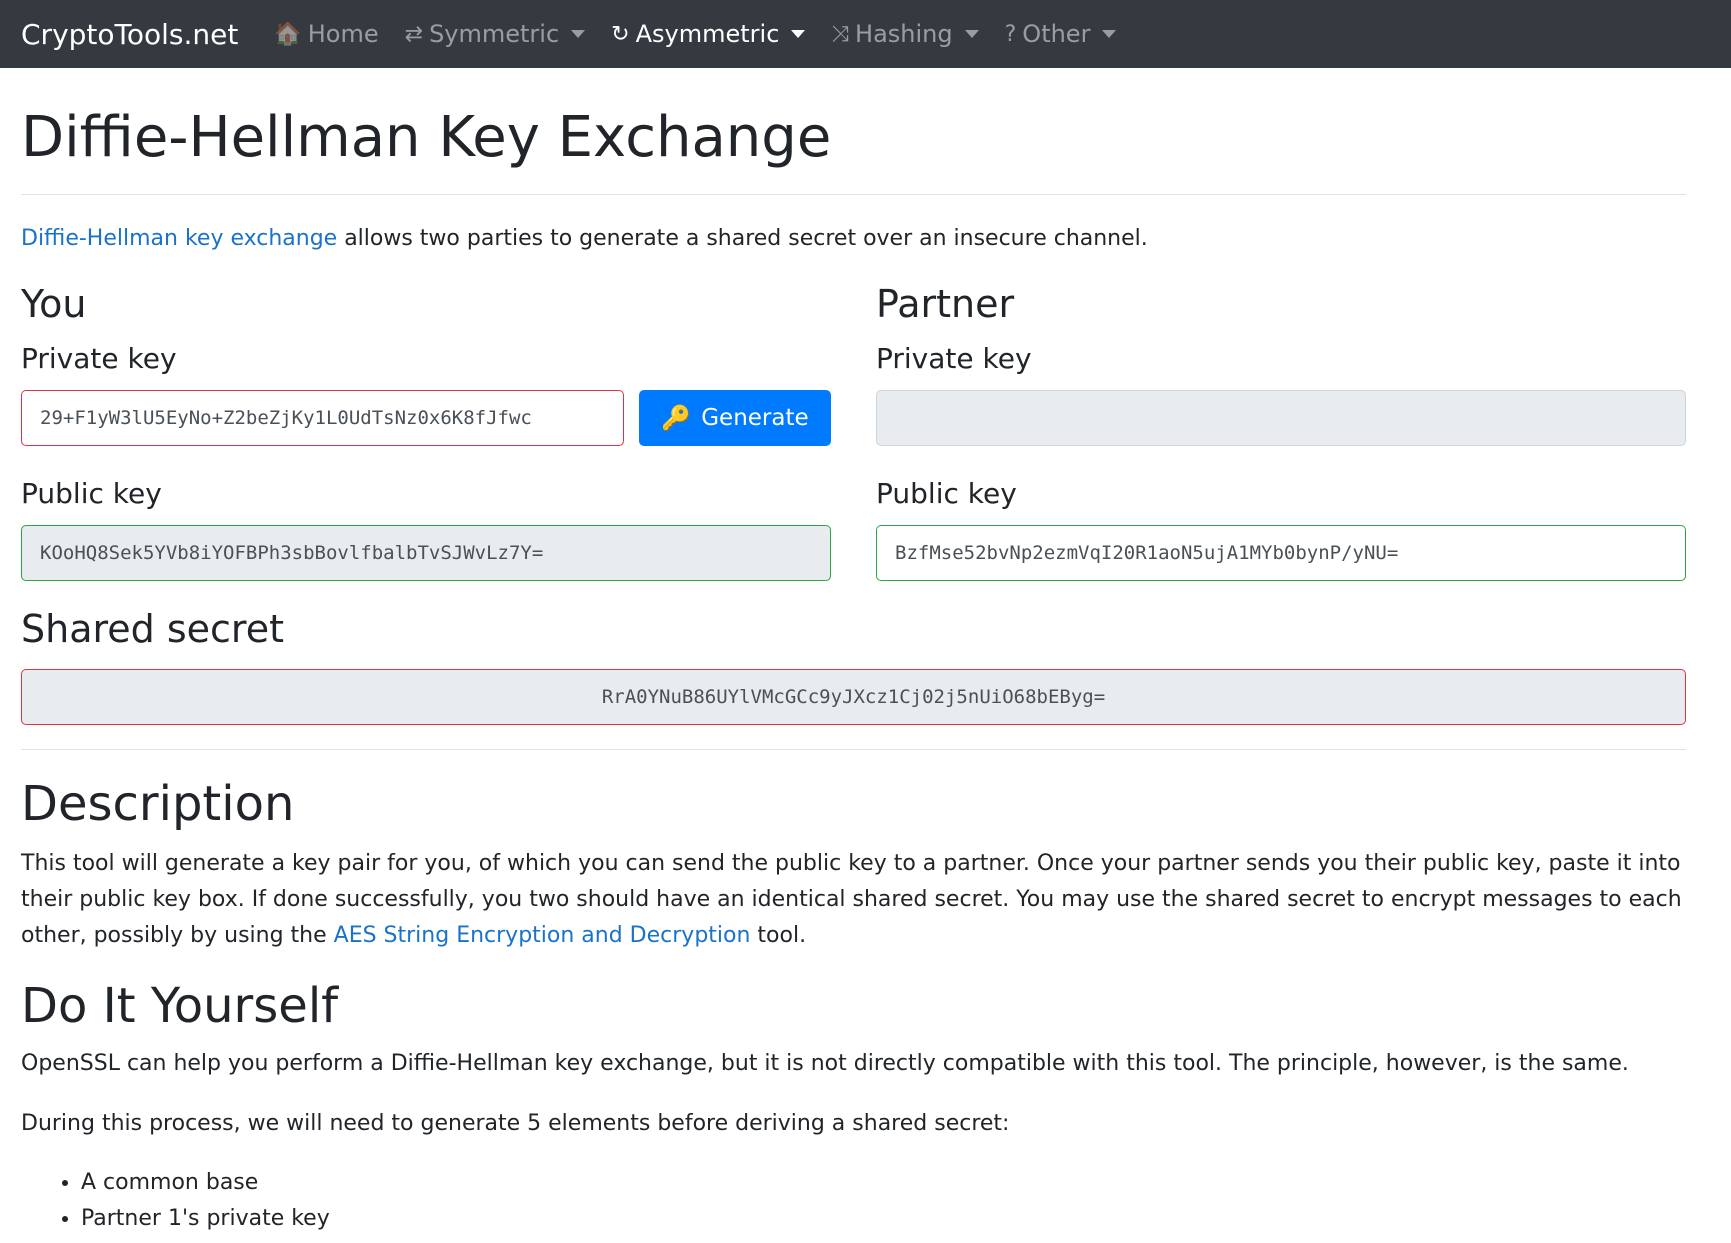  Describe the element at coordinates (91, 493) in the screenshot. I see `you-public-key-label: Public key` at that location.